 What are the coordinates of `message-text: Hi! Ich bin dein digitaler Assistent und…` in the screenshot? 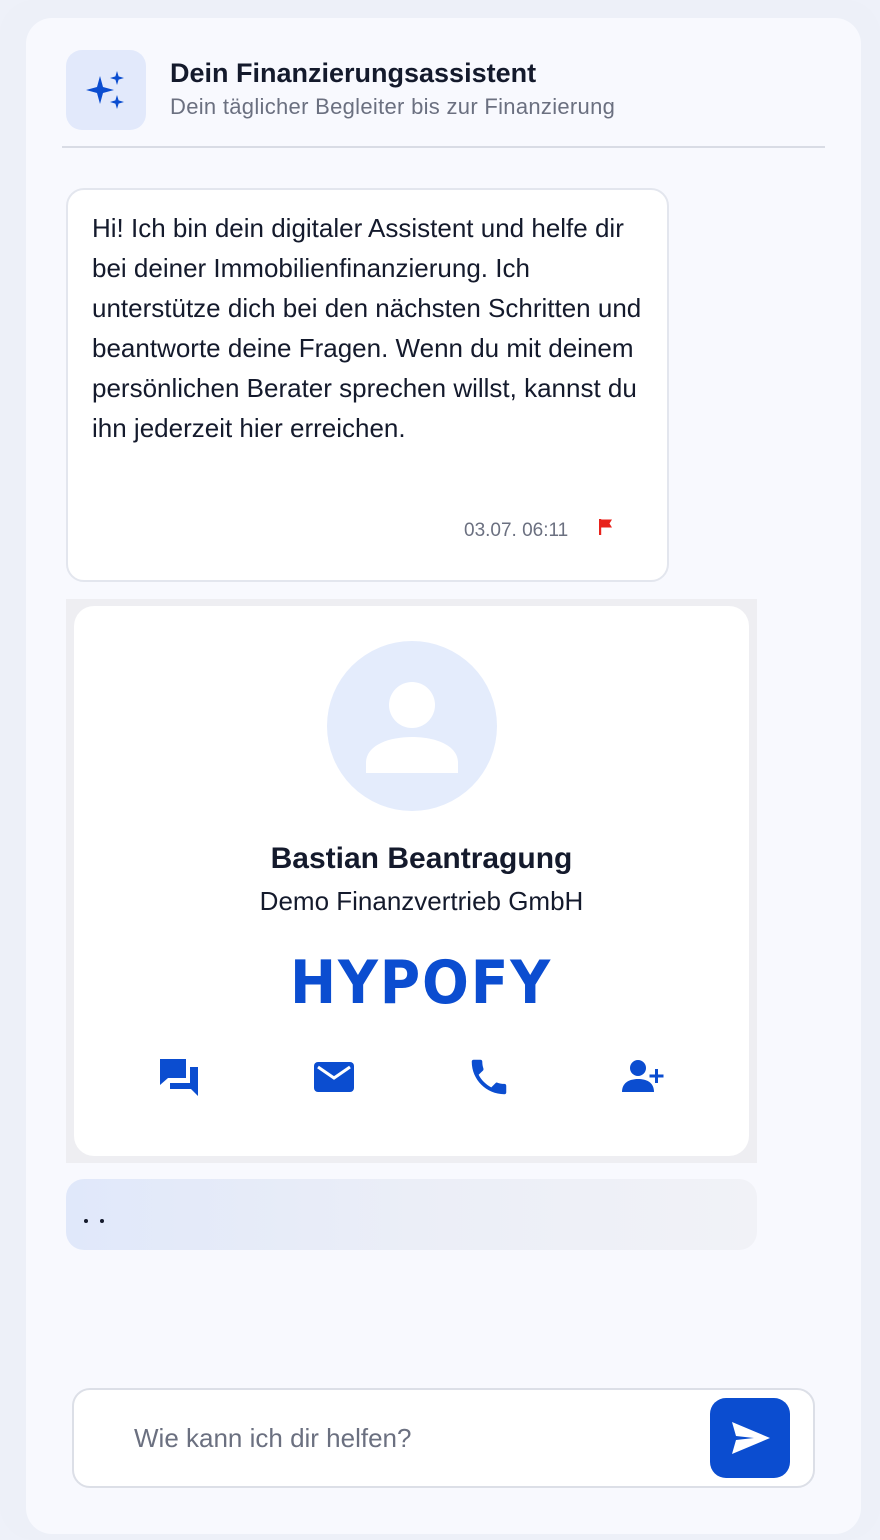 It's located at (367, 328).